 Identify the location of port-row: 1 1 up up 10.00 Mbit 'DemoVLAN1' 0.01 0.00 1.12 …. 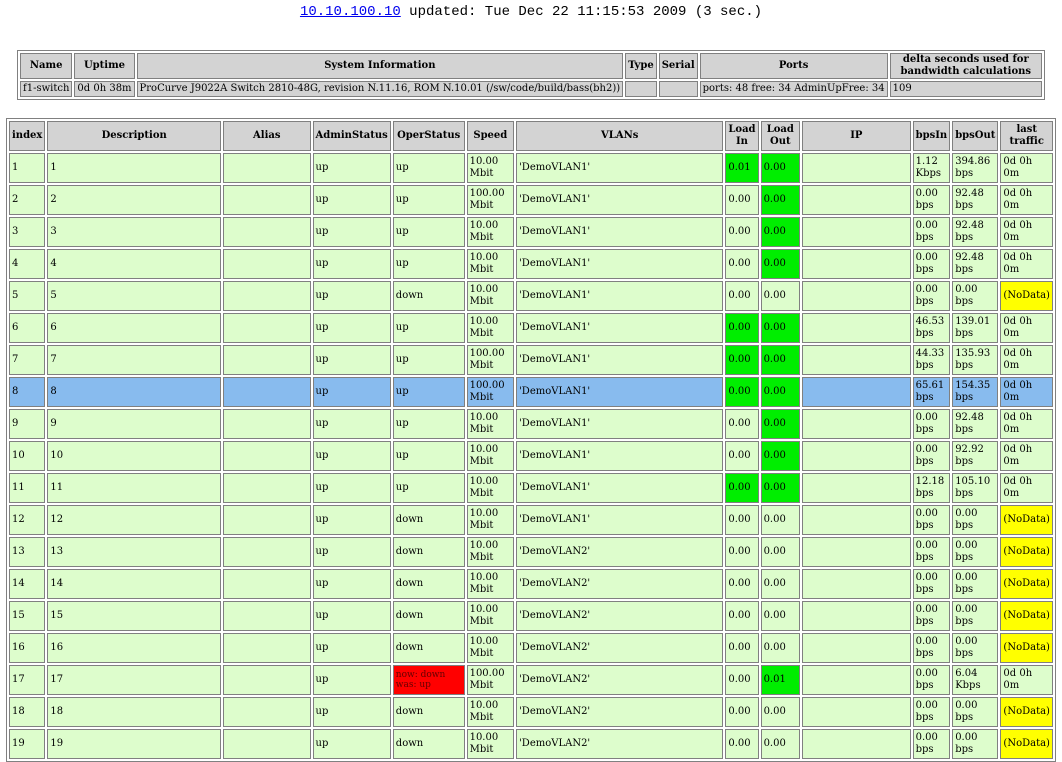
(531, 168).